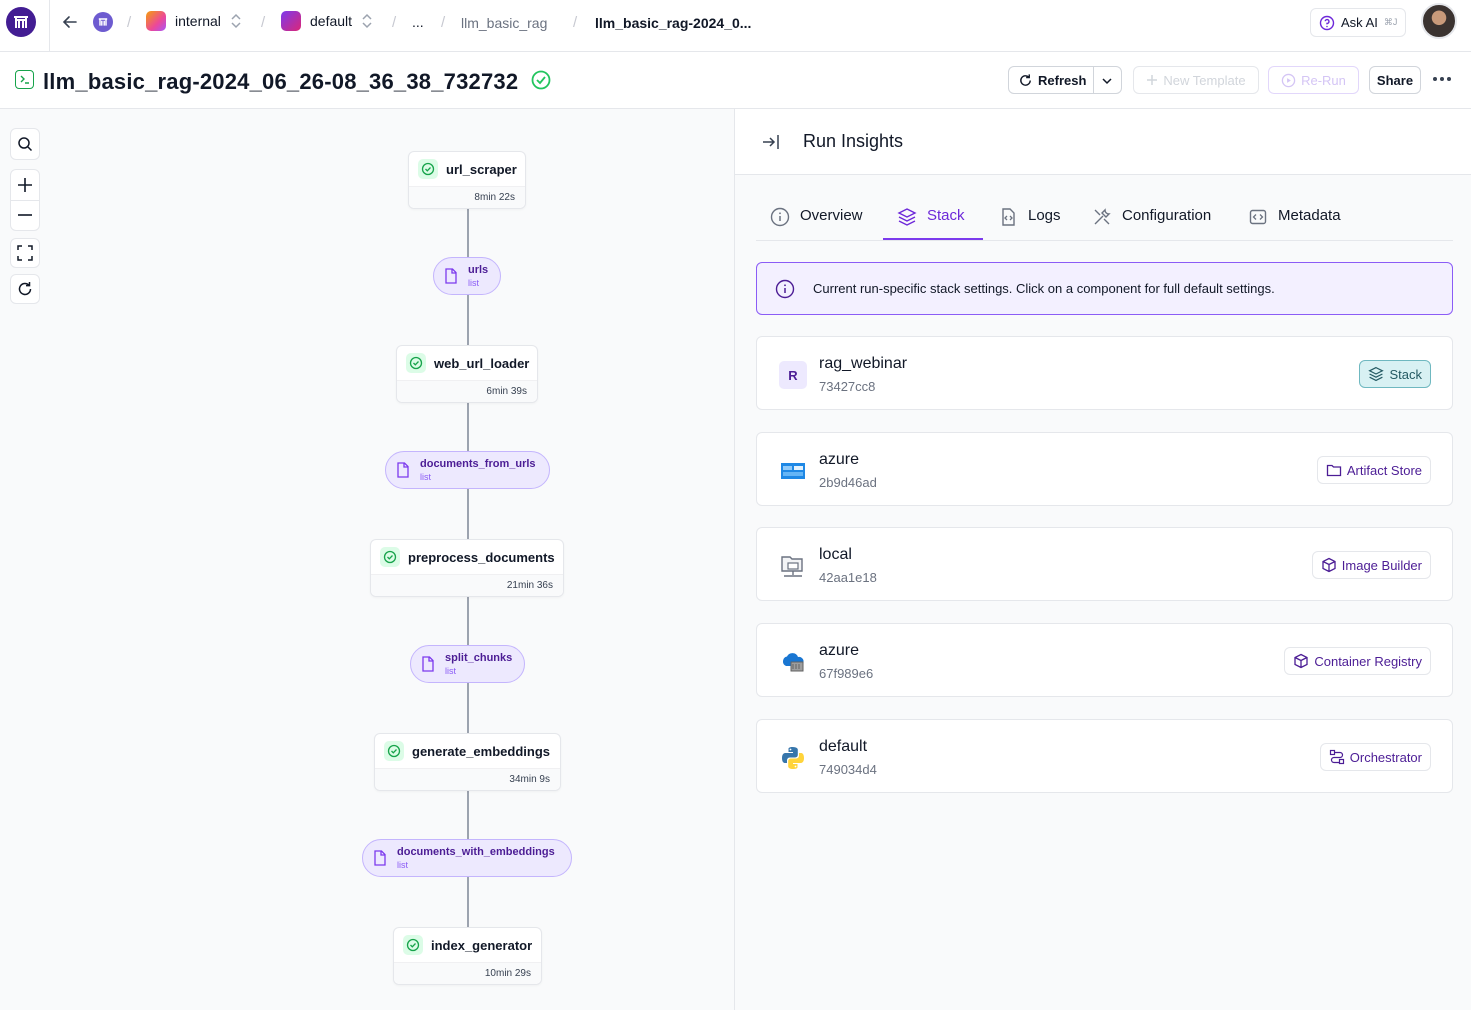  What do you see at coordinates (1104, 469) in the screenshot?
I see `component-card: azure 2b9d46ad Artifact Store` at bounding box center [1104, 469].